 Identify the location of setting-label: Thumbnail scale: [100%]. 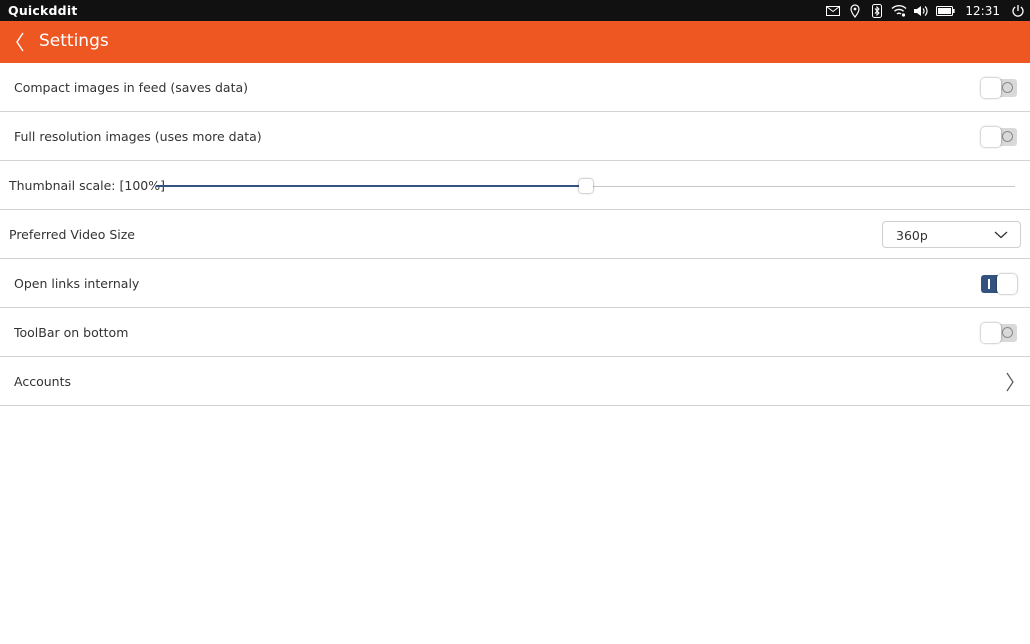
(87, 185).